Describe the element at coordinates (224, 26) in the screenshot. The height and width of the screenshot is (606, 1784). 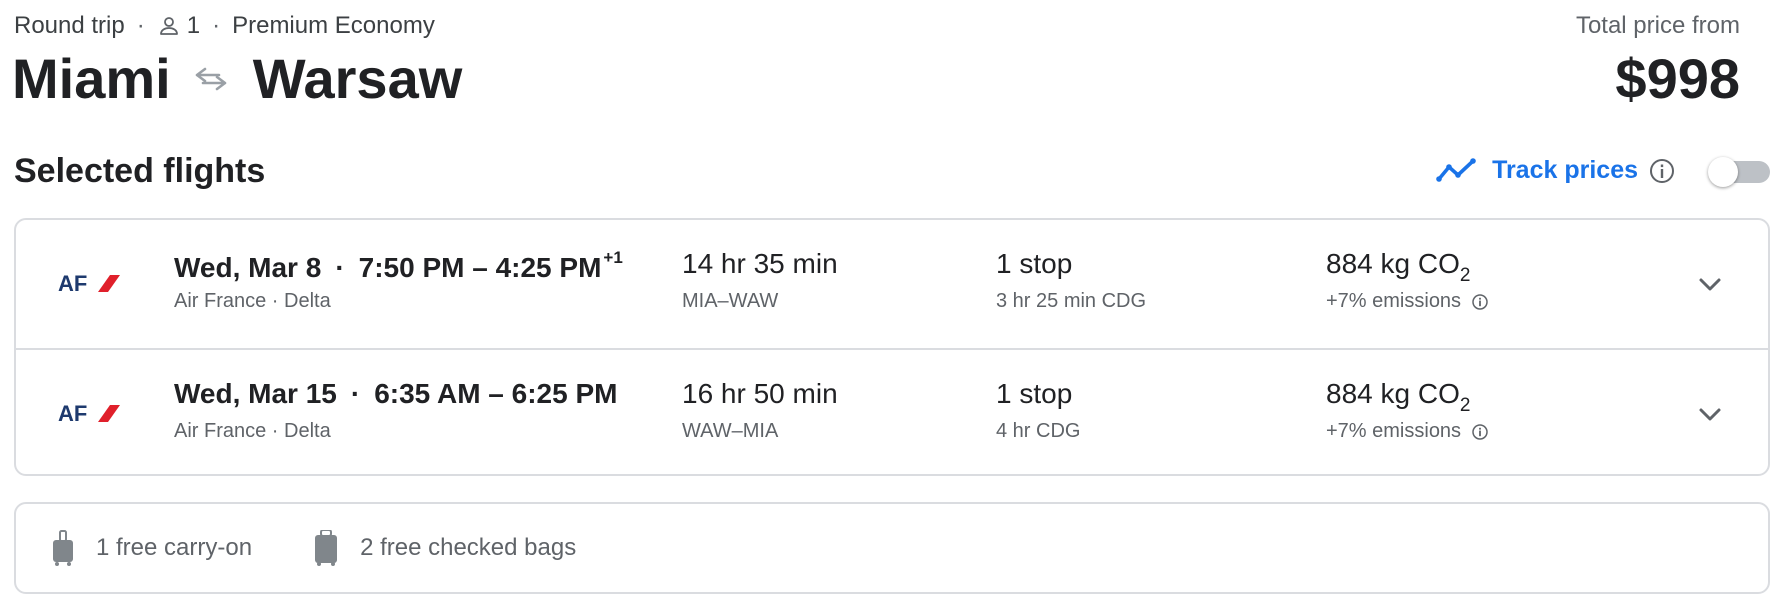
I see `trip-summary: Round trip · 1 · Premium Economy` at that location.